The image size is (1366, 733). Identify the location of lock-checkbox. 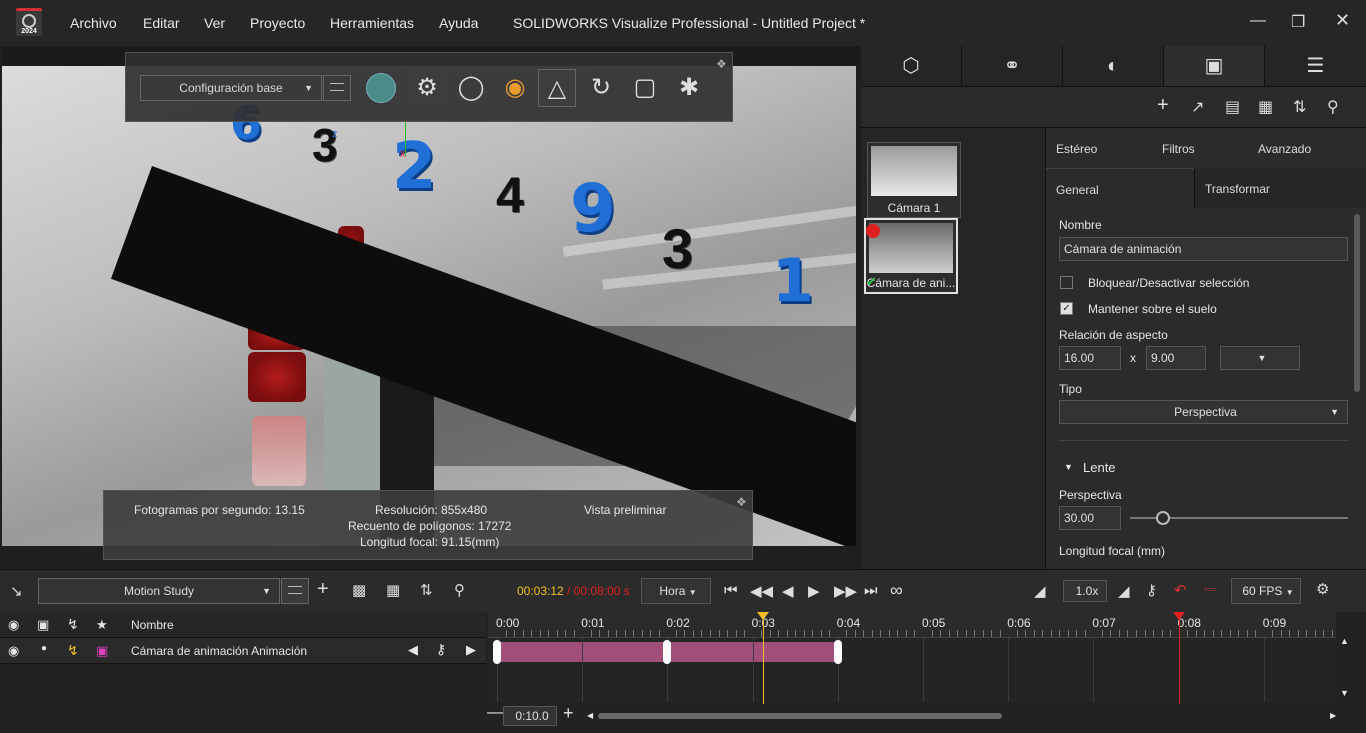
(1066, 282).